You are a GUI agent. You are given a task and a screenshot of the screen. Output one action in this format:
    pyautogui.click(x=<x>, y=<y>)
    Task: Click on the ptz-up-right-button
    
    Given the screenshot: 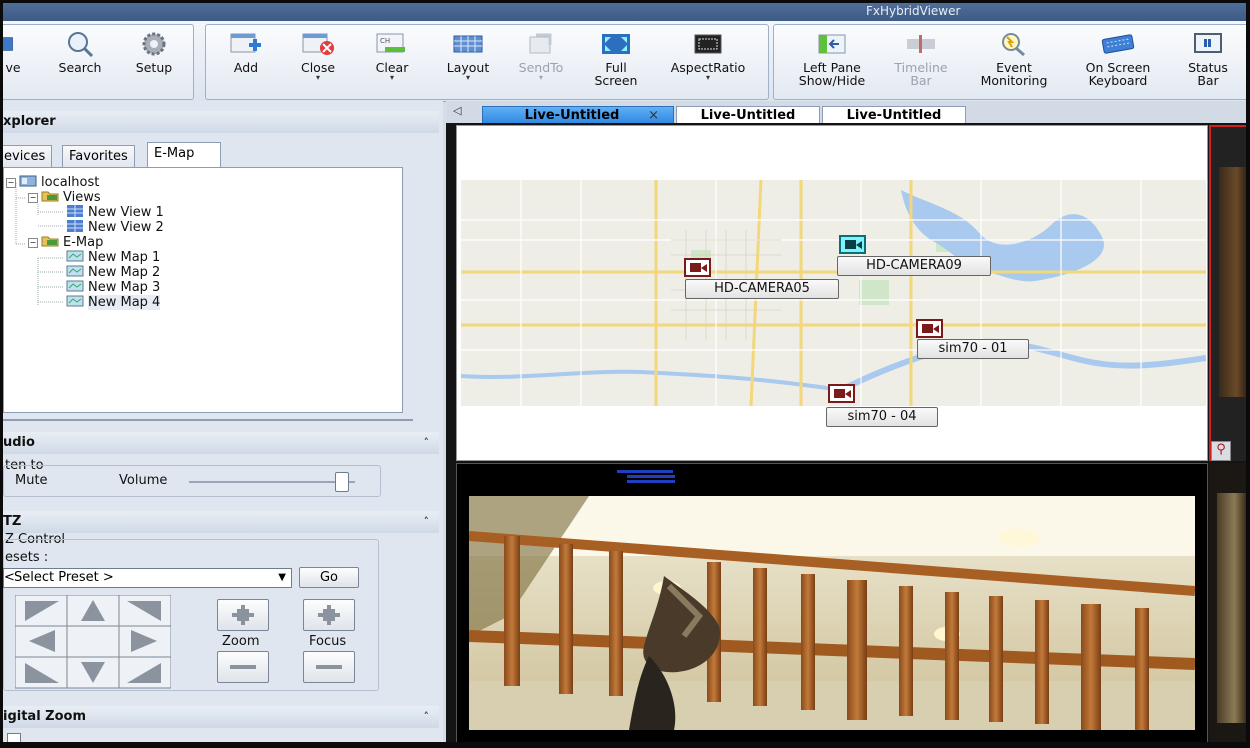 What is the action you would take?
    pyautogui.click(x=145, y=610)
    